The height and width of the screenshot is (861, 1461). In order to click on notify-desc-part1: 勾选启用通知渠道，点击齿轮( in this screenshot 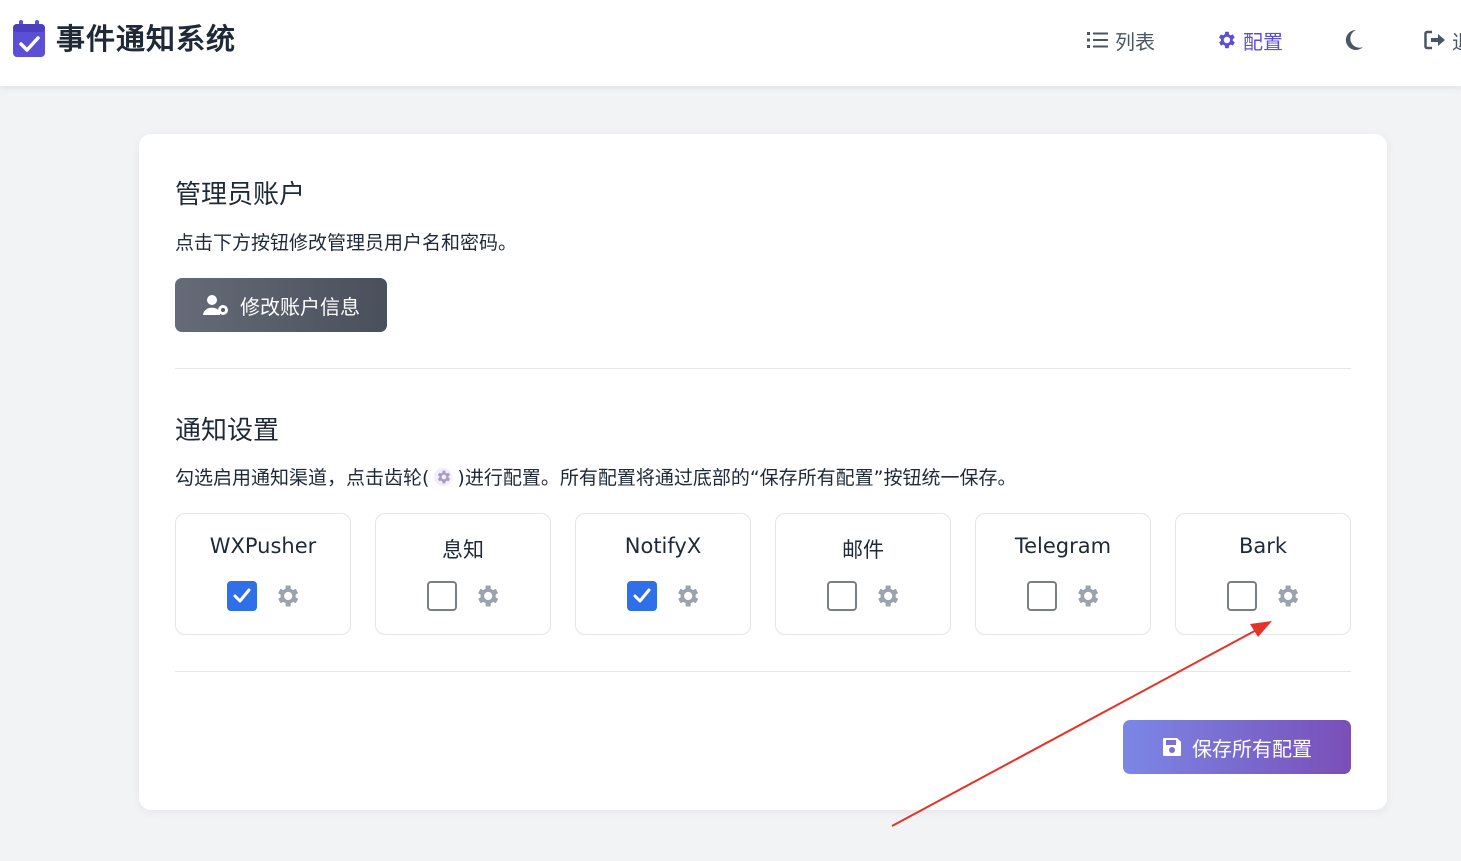, I will do `click(302, 478)`.